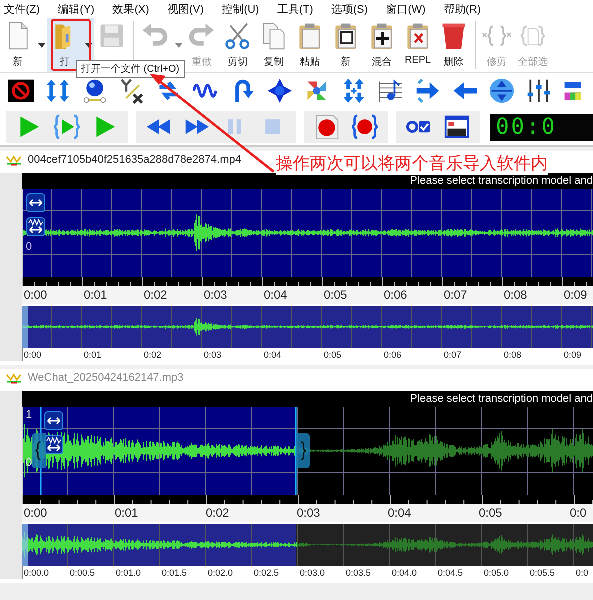 The height and width of the screenshot is (600, 593). What do you see at coordinates (220, 573) in the screenshot?
I see `time-label: 0:02.0` at bounding box center [220, 573].